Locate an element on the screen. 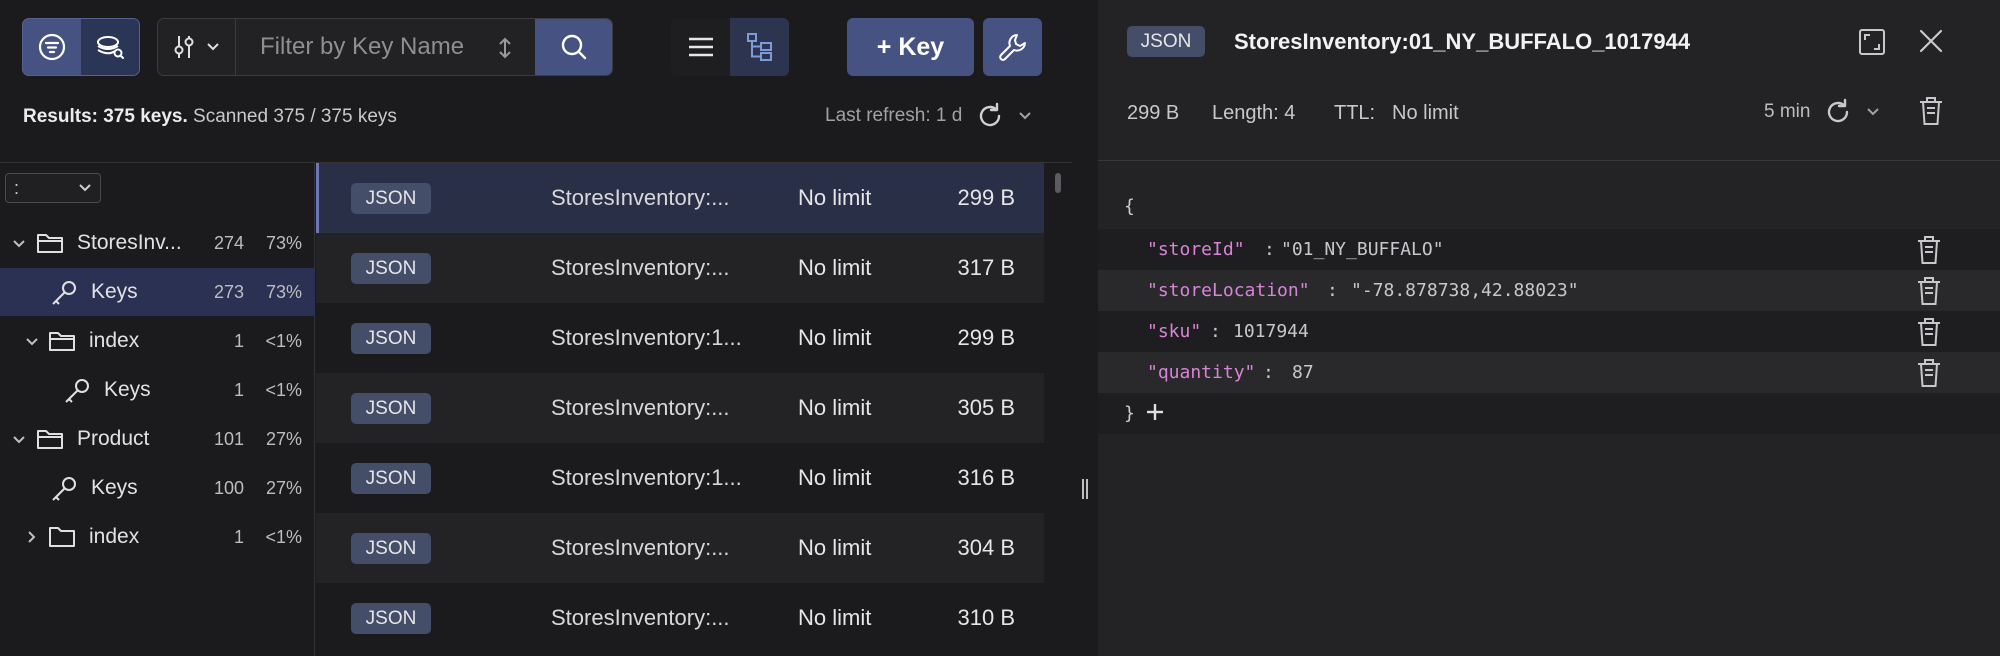 The width and height of the screenshot is (2000, 656). delimiter-select: : is located at coordinates (53, 188).